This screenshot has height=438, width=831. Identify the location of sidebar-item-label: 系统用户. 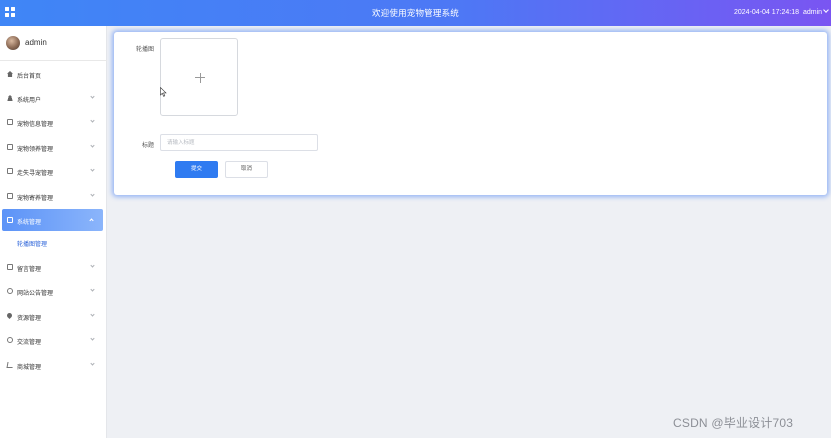
(29, 100).